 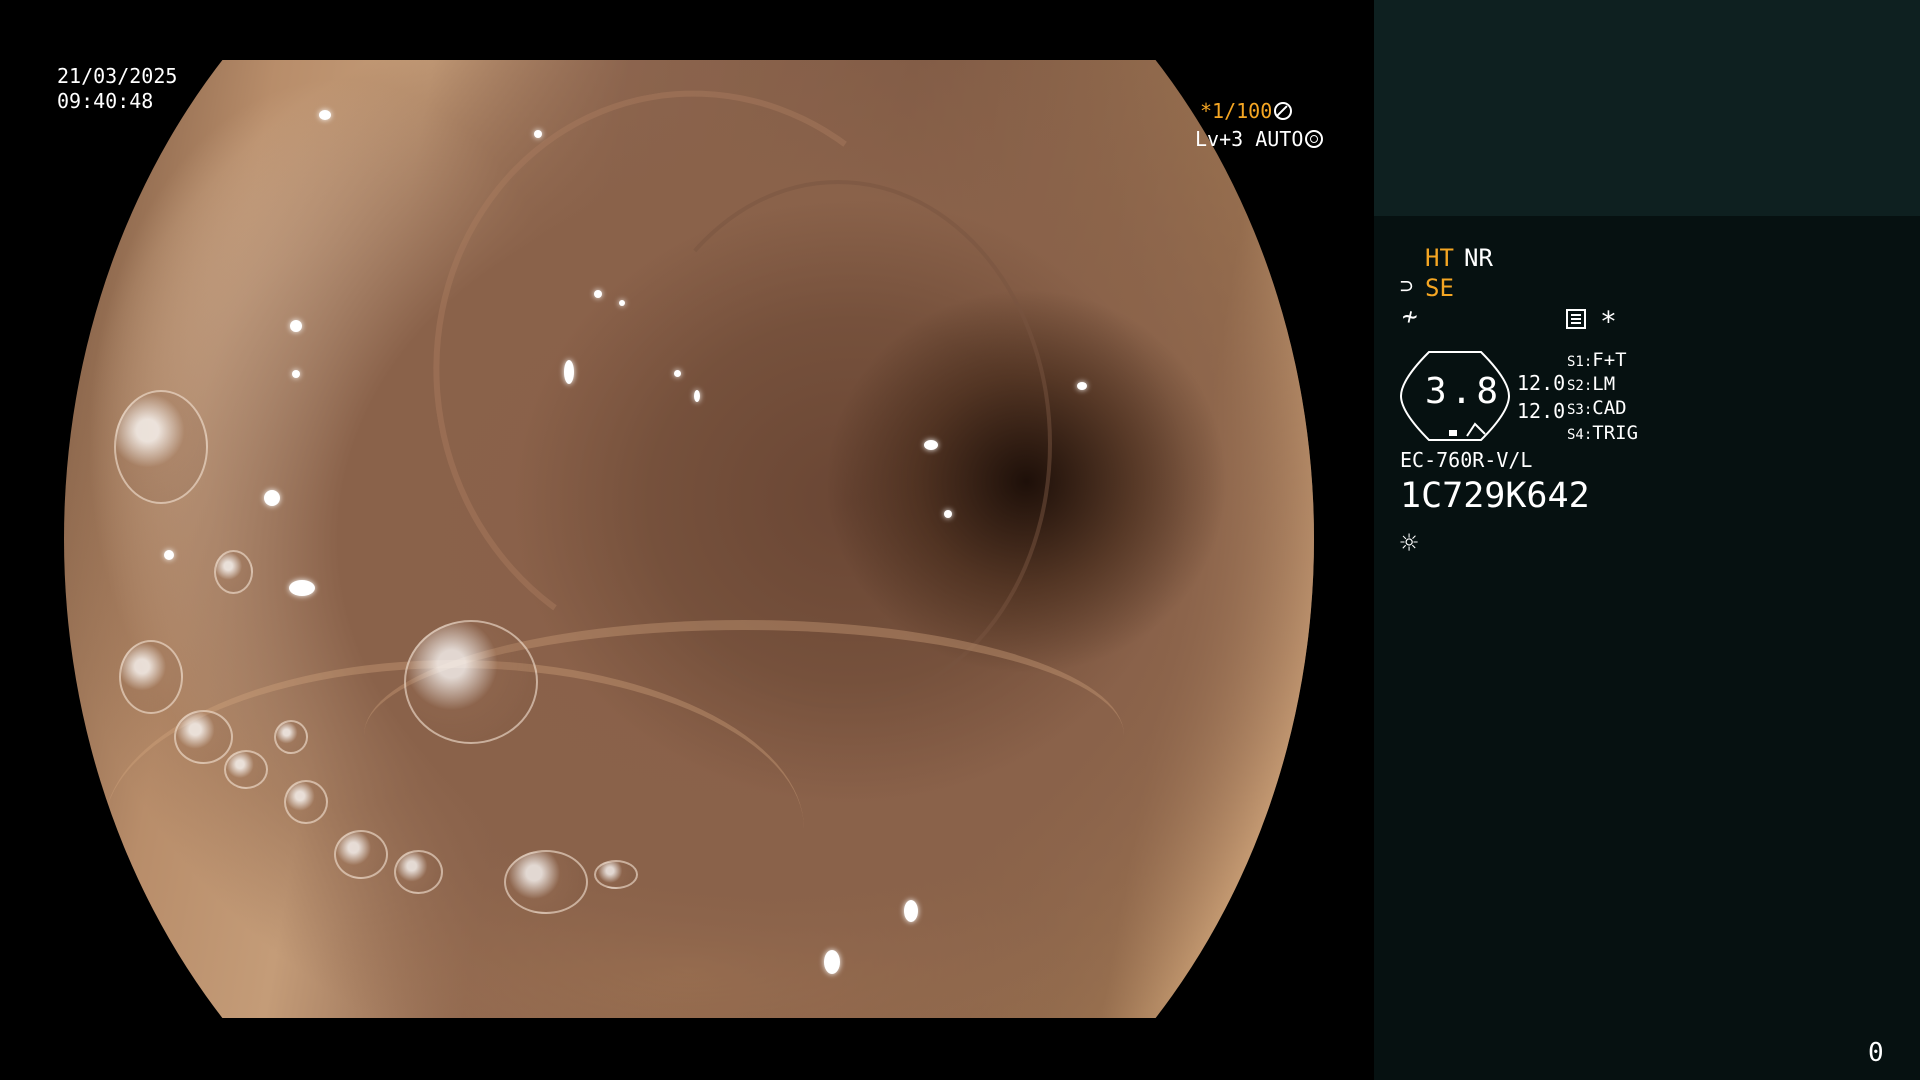 What do you see at coordinates (1576, 319) in the screenshot?
I see `menu-icon` at bounding box center [1576, 319].